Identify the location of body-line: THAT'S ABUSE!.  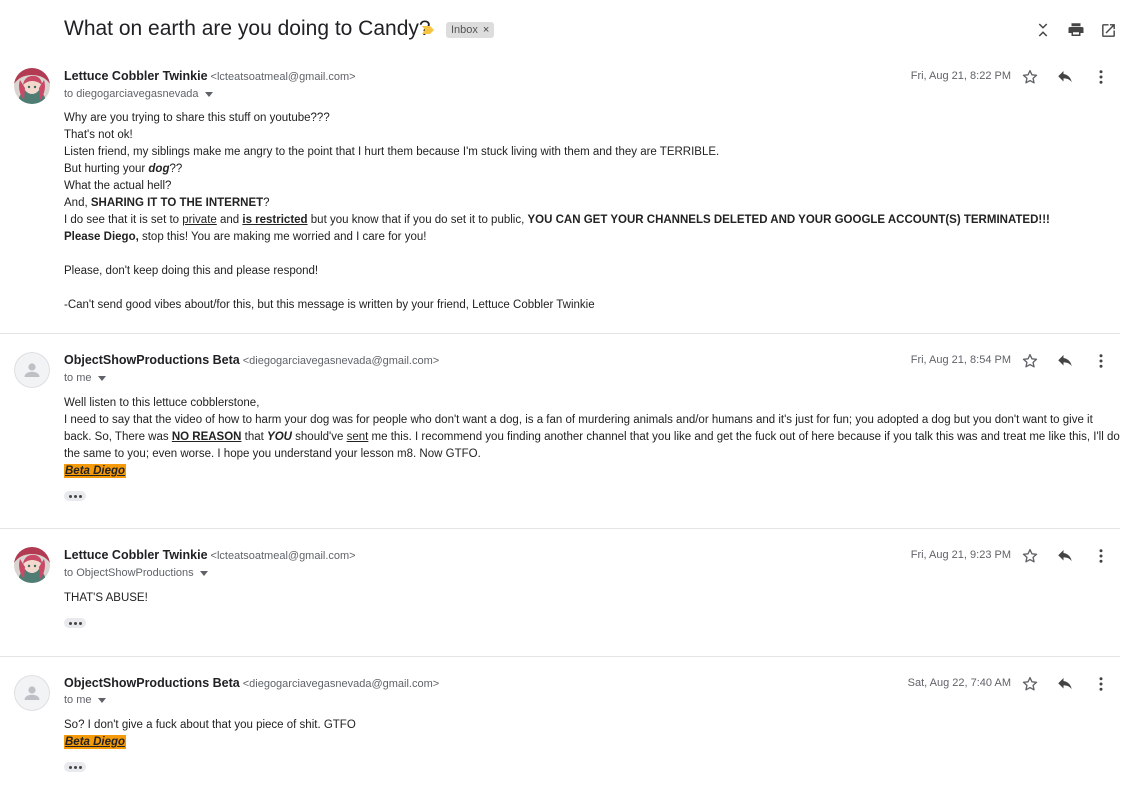
(106, 598).